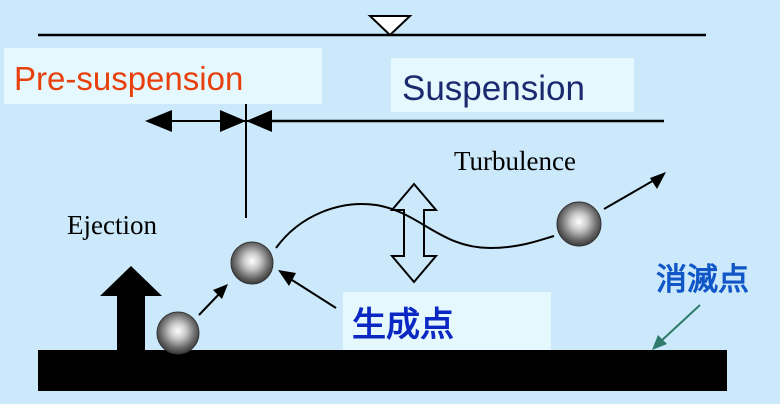 This screenshot has width=780, height=404. I want to click on ejection-path-arrow-line, so click(210, 303).